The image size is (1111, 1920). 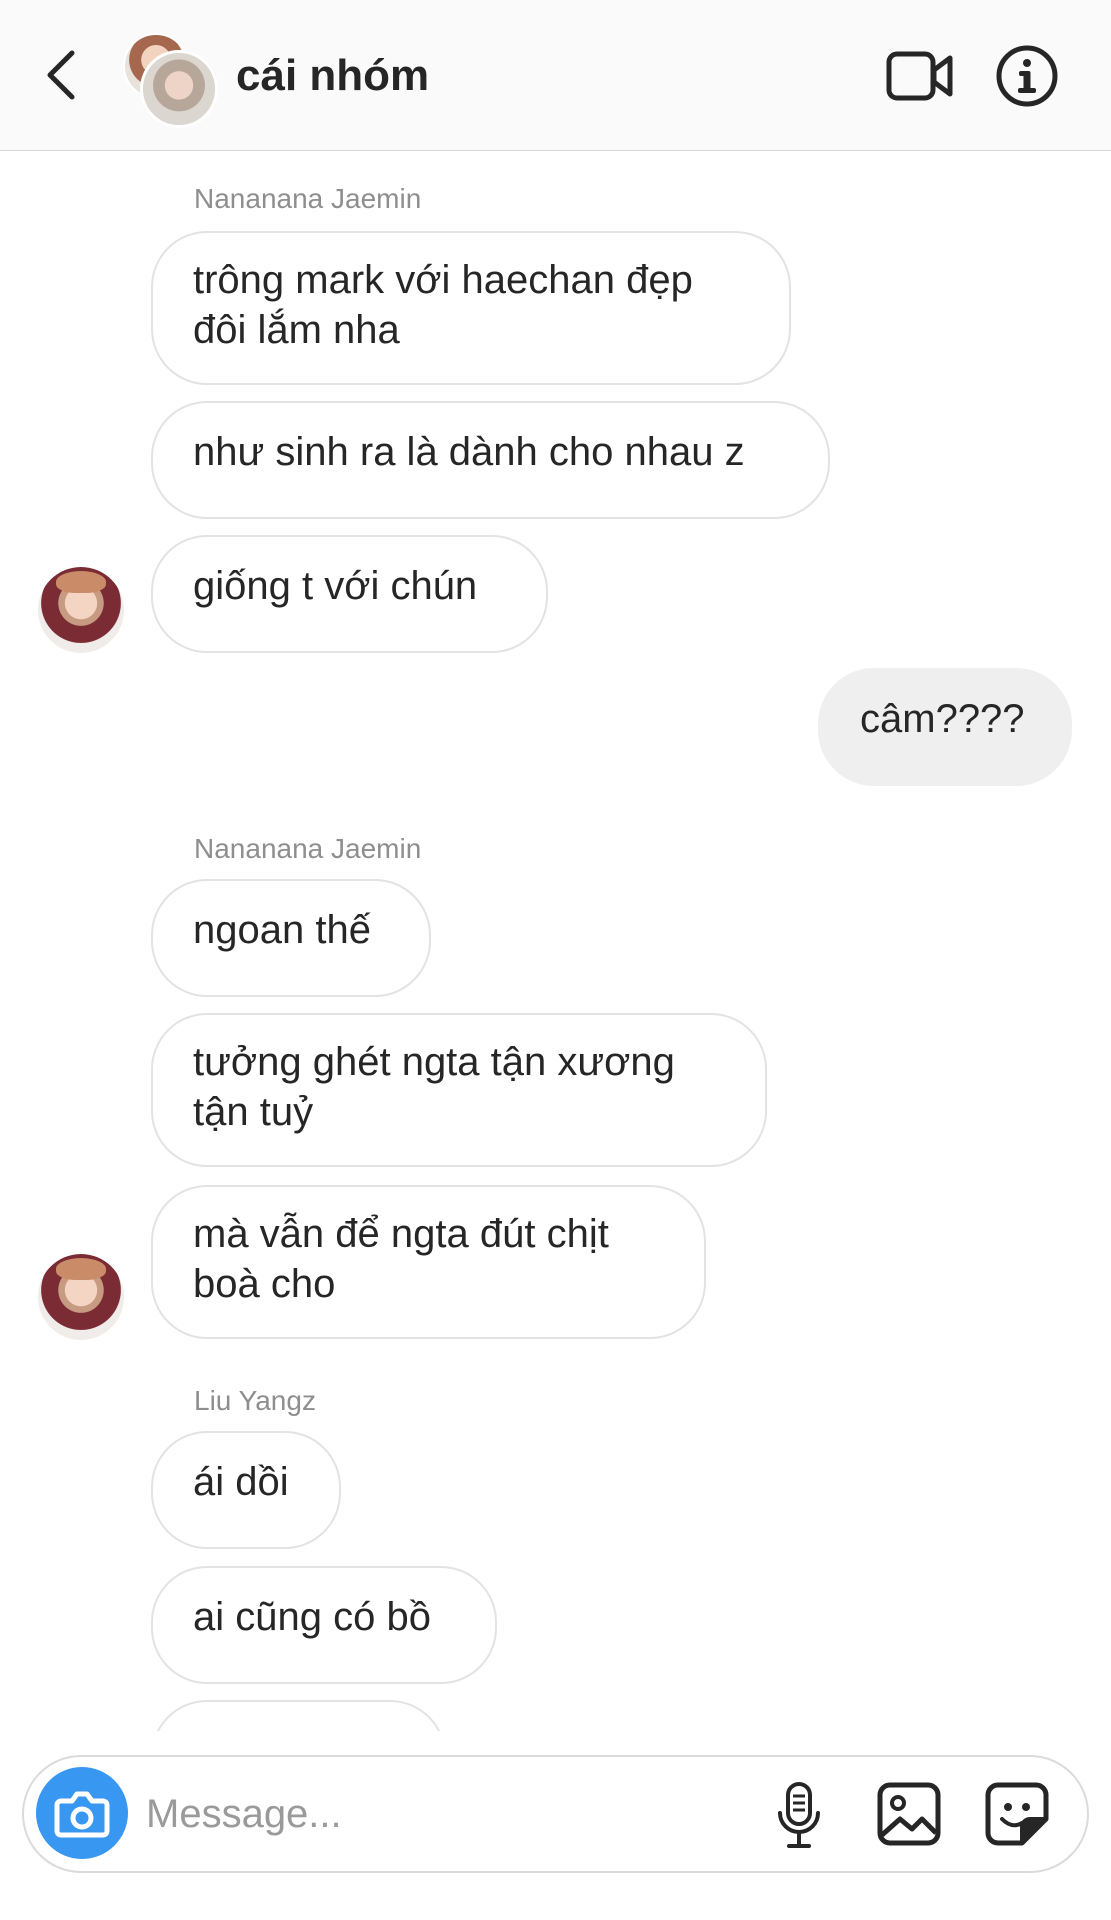 What do you see at coordinates (471, 308) in the screenshot?
I see `message-bubble: trông mark với haechan đẹp đôi lắm nha` at bounding box center [471, 308].